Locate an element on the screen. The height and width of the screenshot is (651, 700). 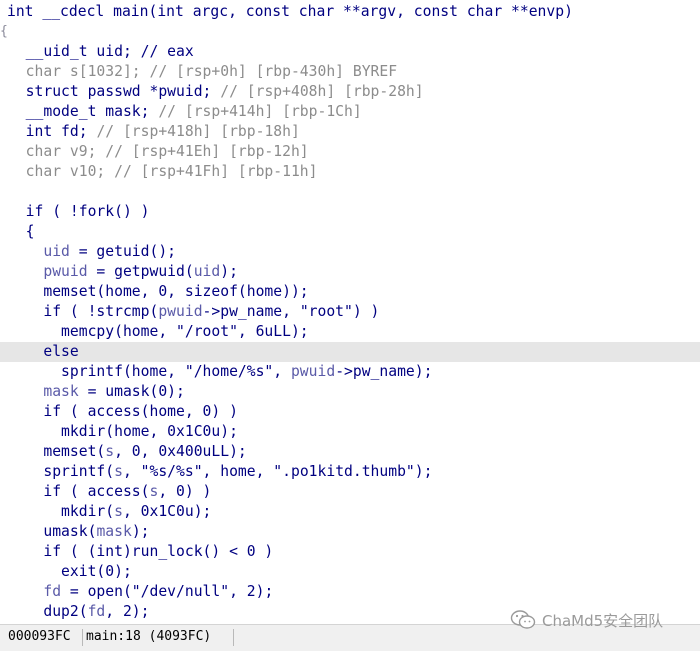
status-address: 000093FC is located at coordinates (39, 636).